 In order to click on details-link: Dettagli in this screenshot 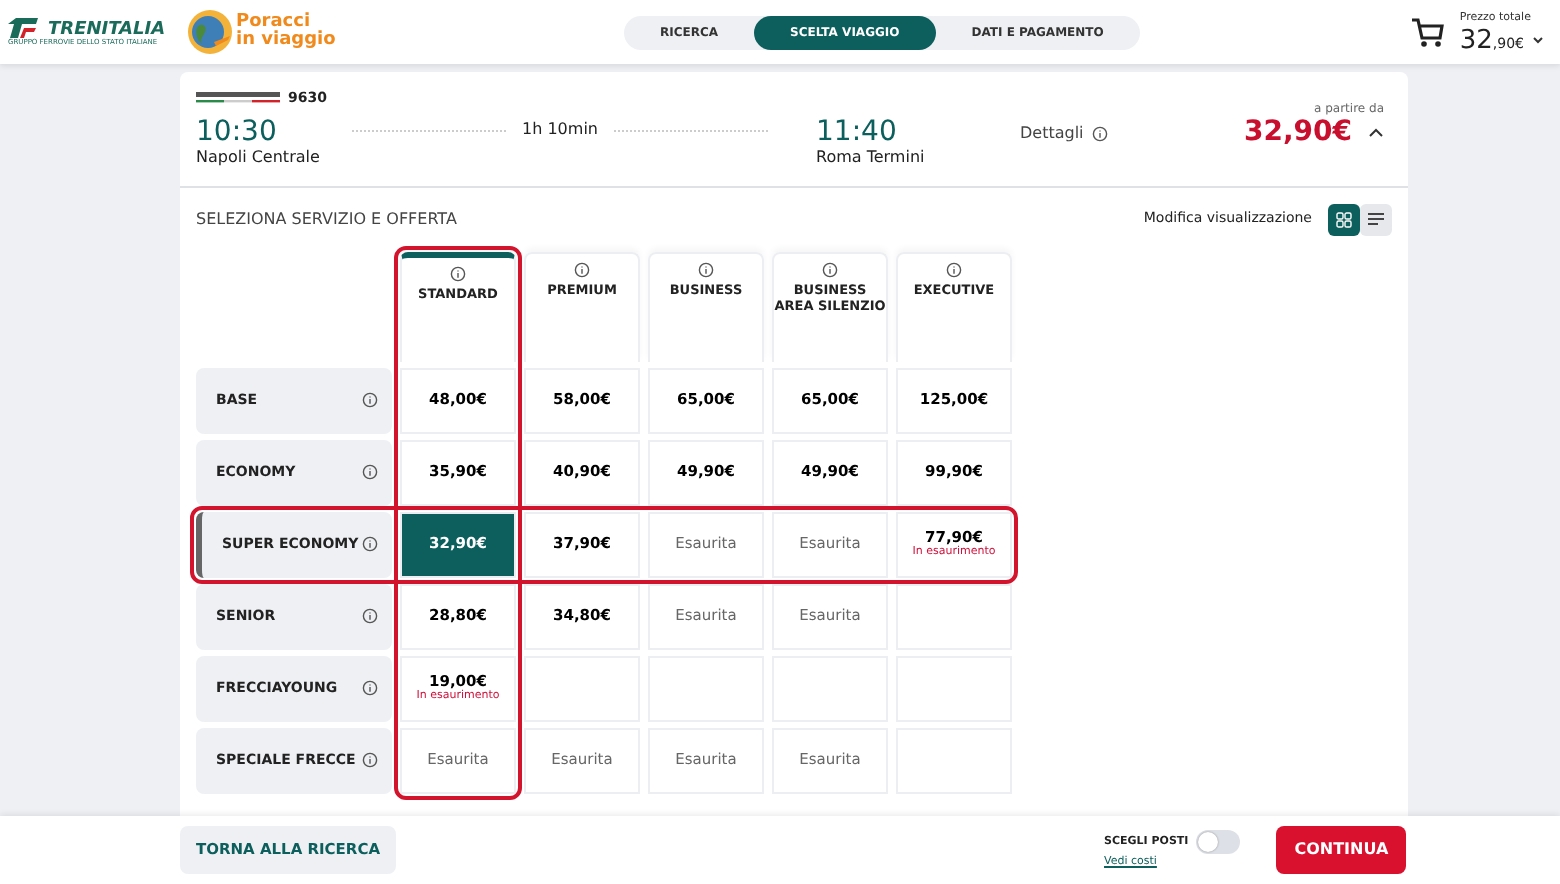, I will do `click(1052, 134)`.